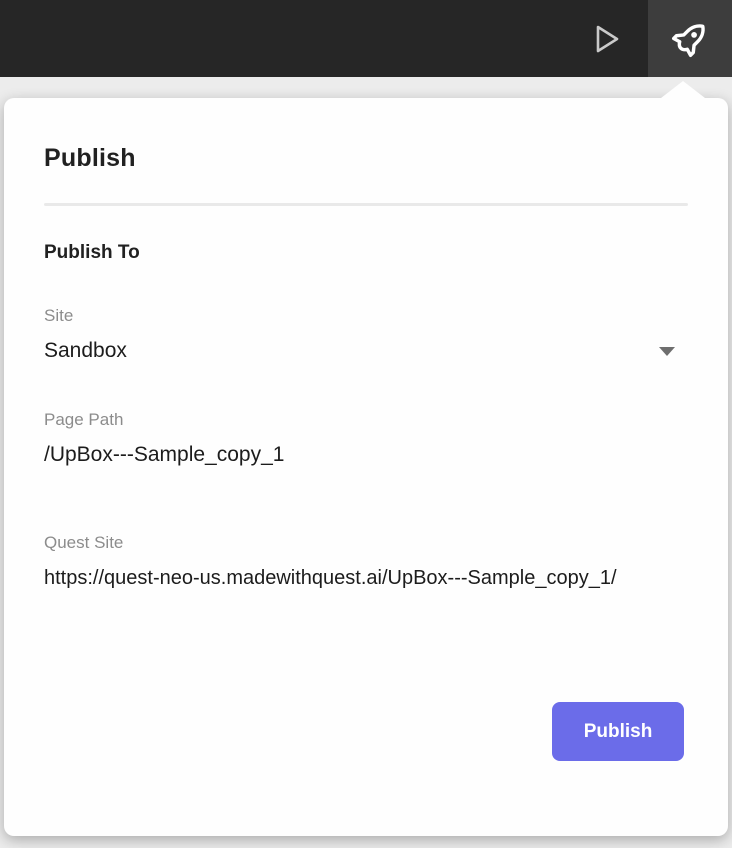 The height and width of the screenshot is (848, 732). What do you see at coordinates (366, 351) in the screenshot?
I see `site-select: Sandbox` at bounding box center [366, 351].